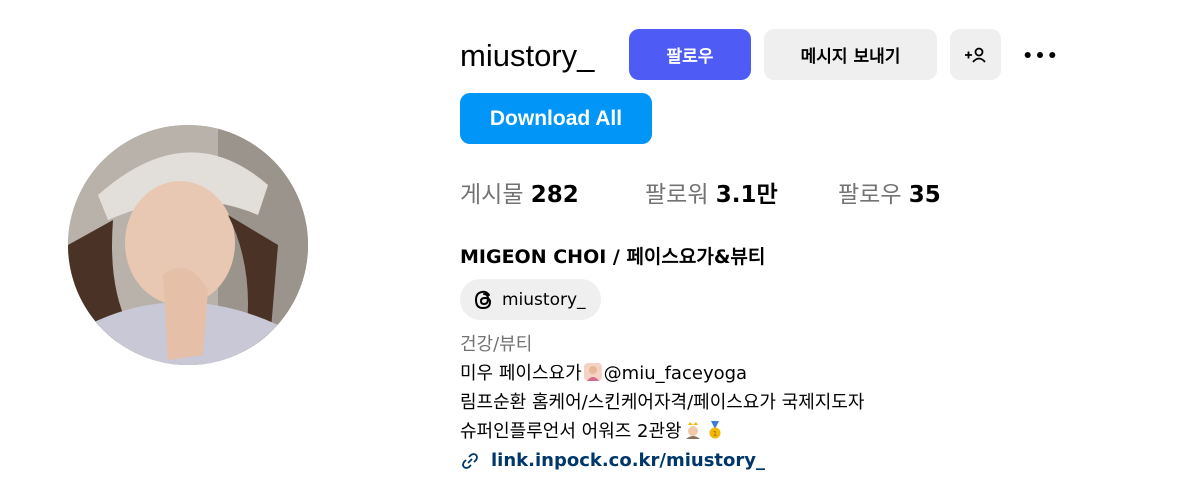 The image size is (1182, 502). Describe the element at coordinates (675, 373) in the screenshot. I see `bio-mention-link: @miu_faceyoga` at that location.